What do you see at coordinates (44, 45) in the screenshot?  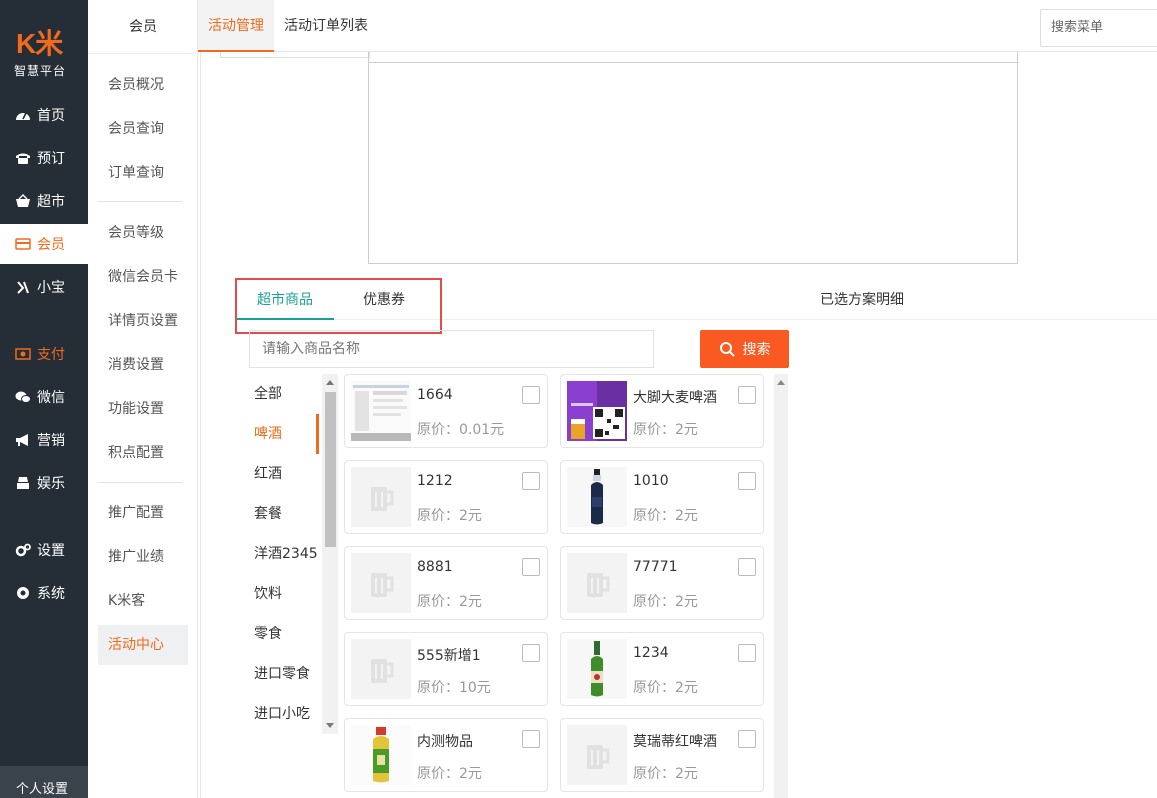 I see `app-logo: K米 智慧平台` at bounding box center [44, 45].